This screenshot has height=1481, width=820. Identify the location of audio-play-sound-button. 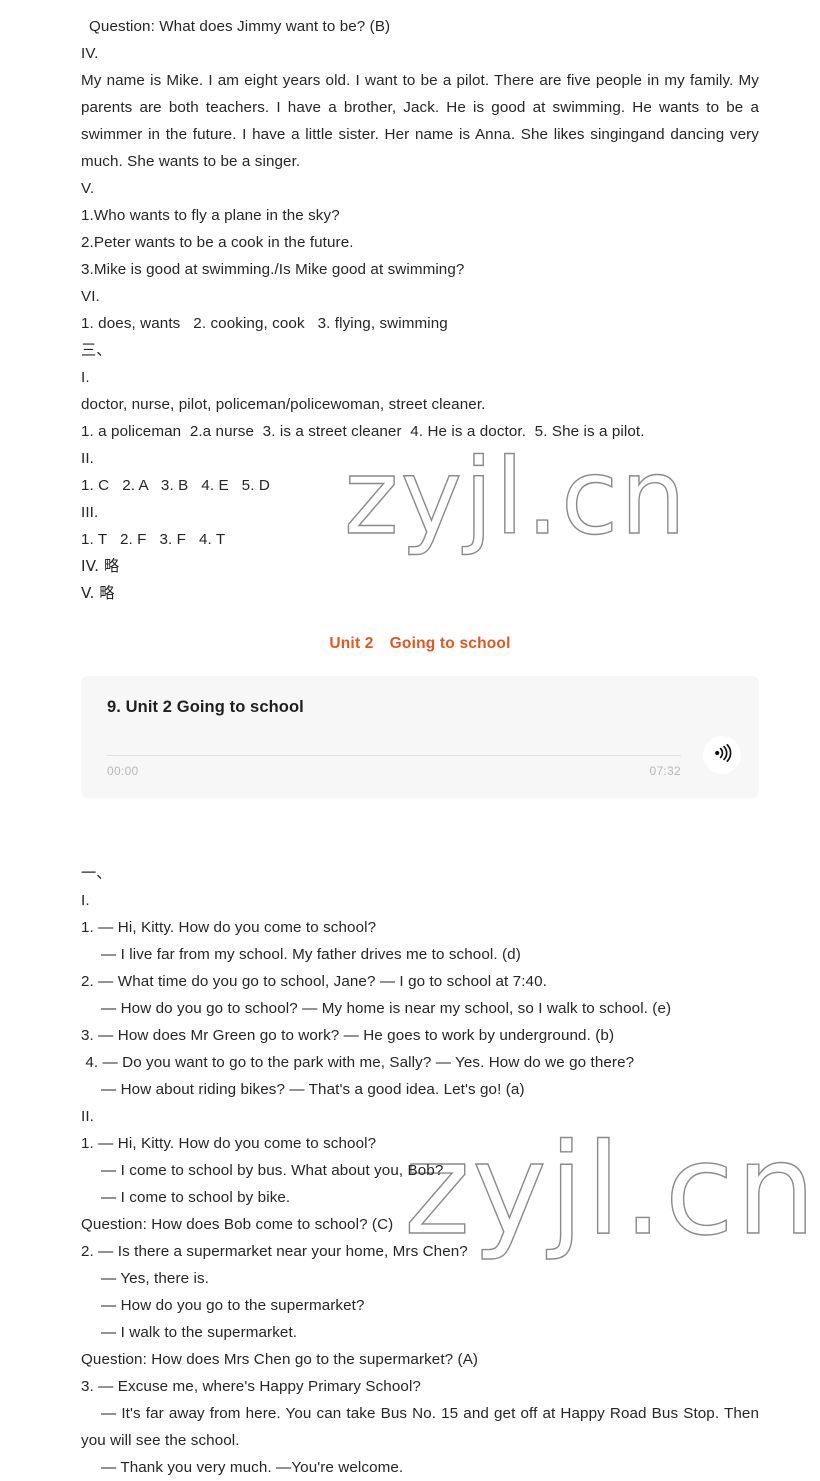
(722, 755).